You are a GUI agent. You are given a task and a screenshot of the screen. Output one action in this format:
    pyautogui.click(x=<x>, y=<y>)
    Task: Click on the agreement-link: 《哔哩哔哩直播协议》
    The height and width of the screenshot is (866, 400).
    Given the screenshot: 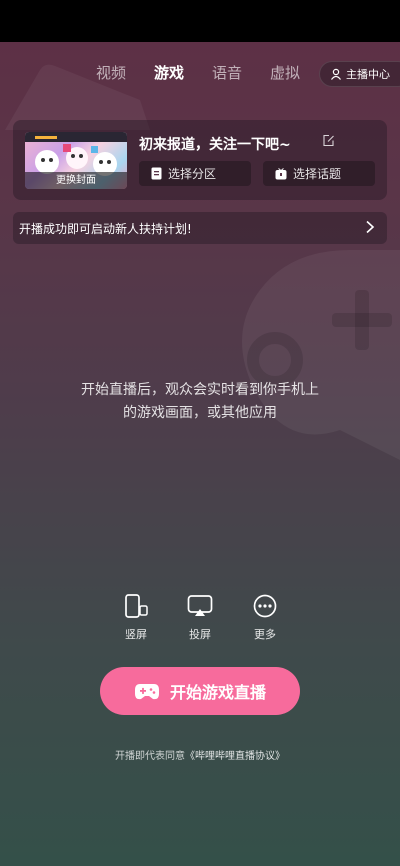 What is the action you would take?
    pyautogui.click(x=235, y=756)
    